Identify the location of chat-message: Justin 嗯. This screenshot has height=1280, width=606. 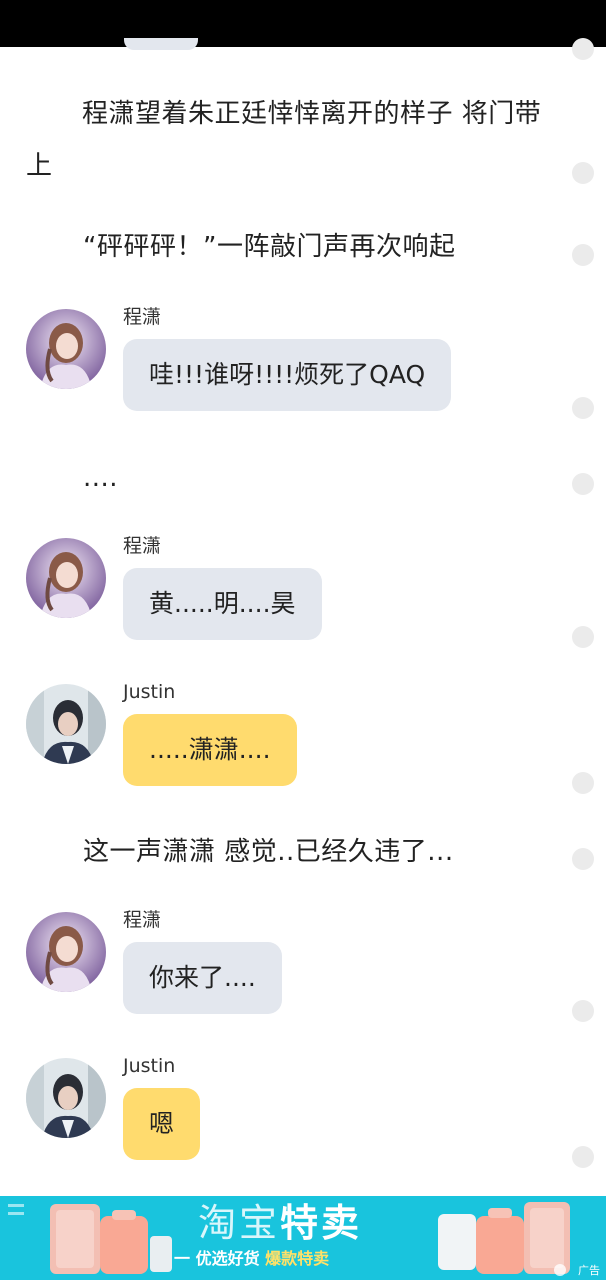
(303, 1116).